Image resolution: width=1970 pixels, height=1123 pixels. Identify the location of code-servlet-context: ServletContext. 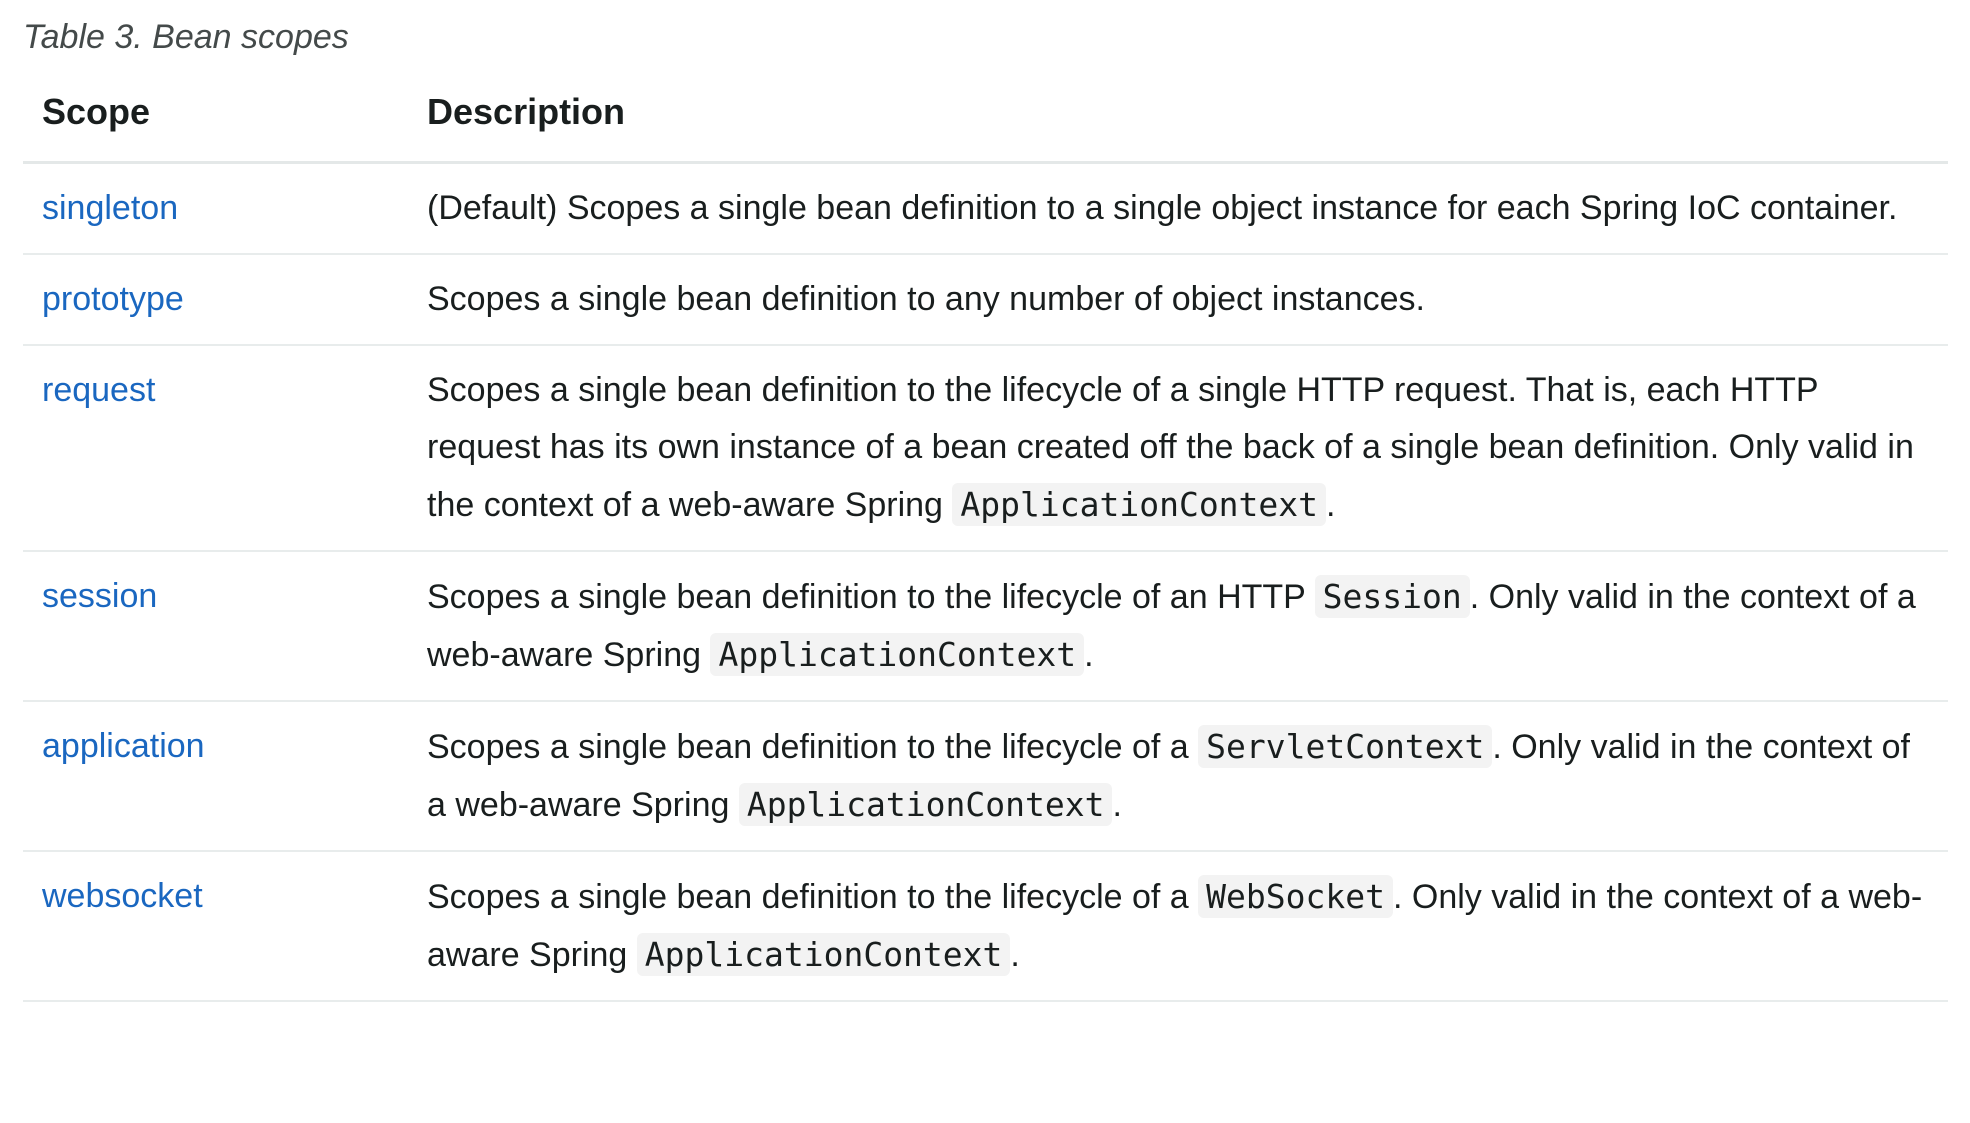
(1345, 746).